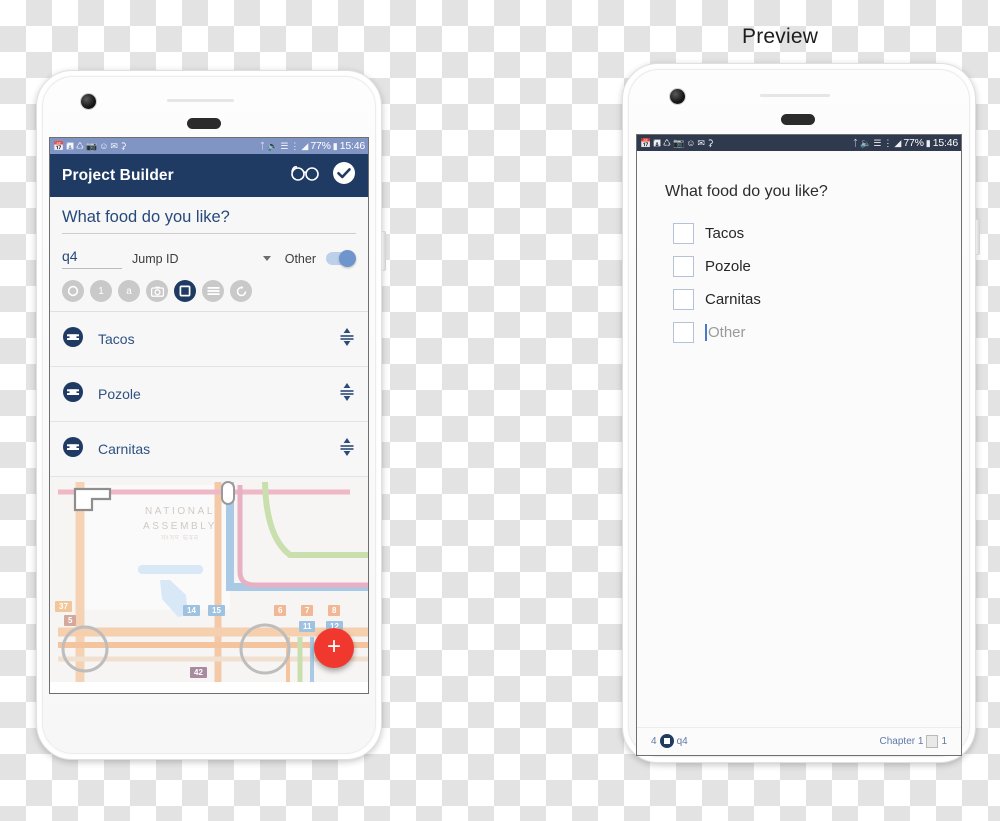 This screenshot has height=821, width=1000. Describe the element at coordinates (213, 291) in the screenshot. I see `list-type-icon` at that location.